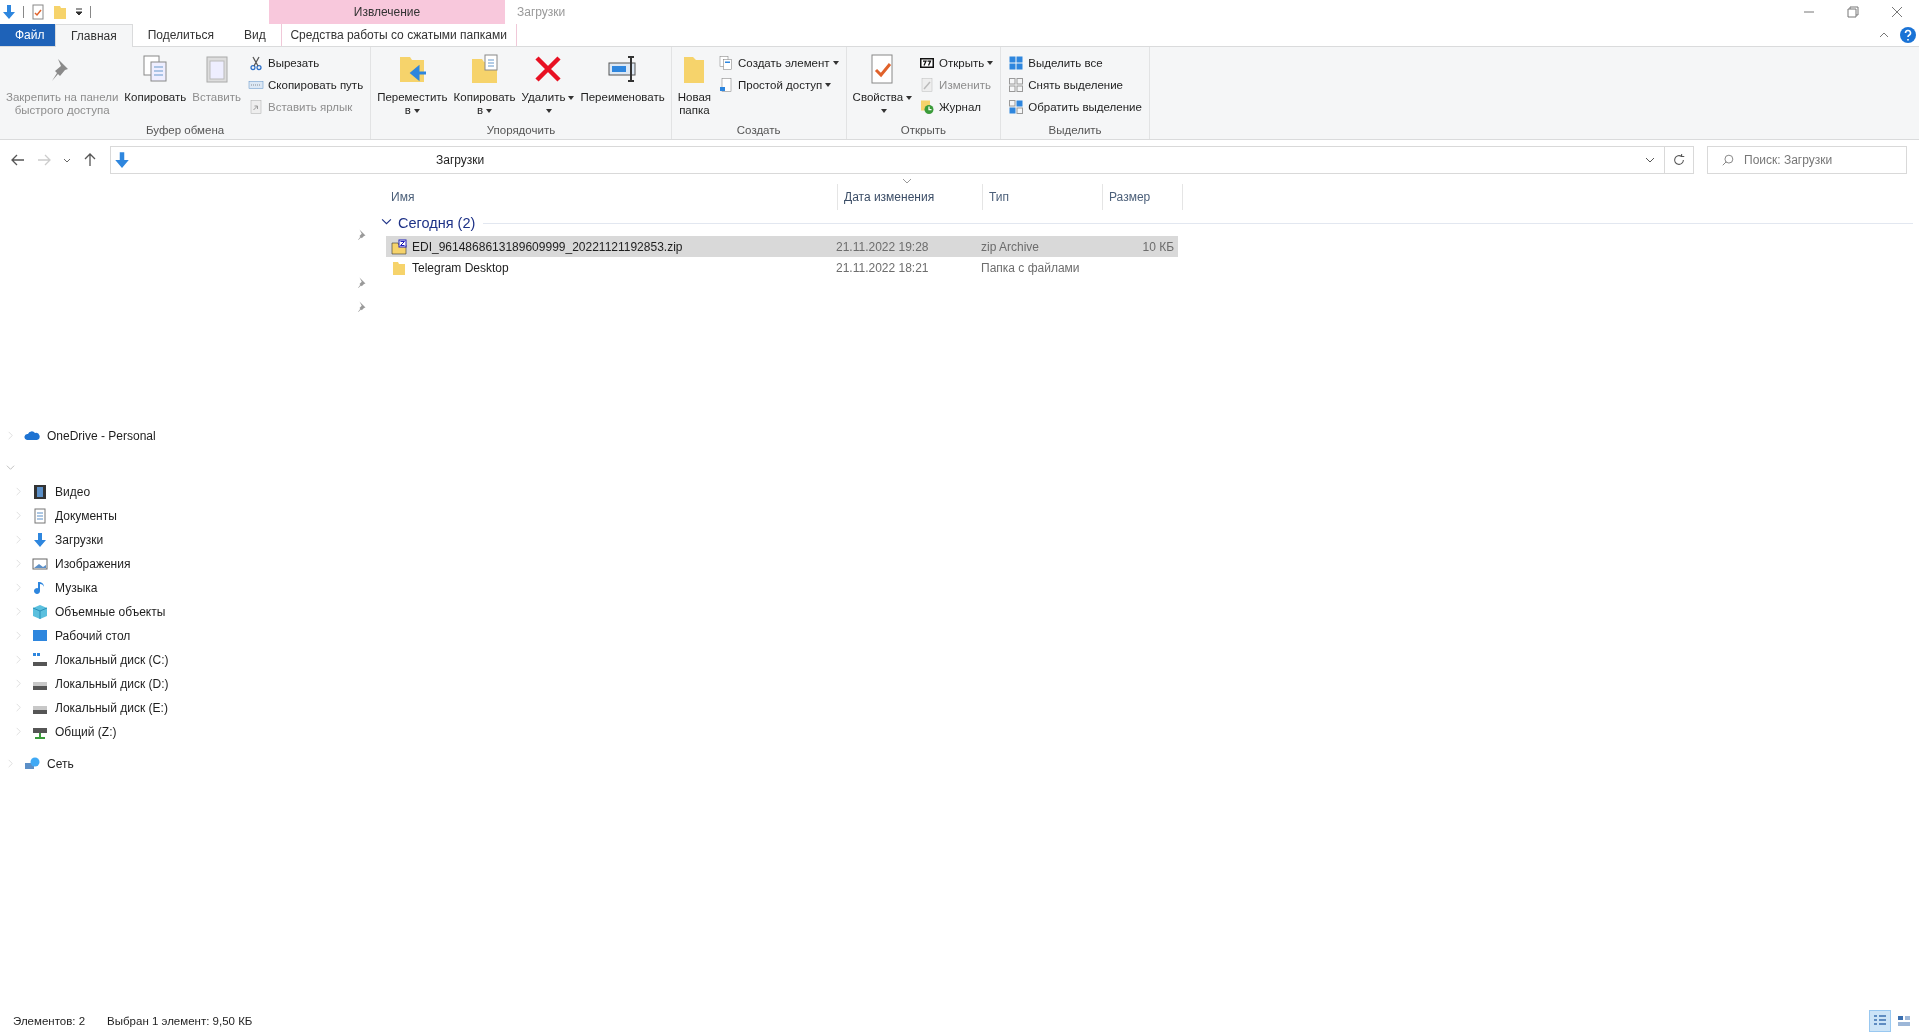  What do you see at coordinates (9, 12) in the screenshot?
I see `download-icon` at bounding box center [9, 12].